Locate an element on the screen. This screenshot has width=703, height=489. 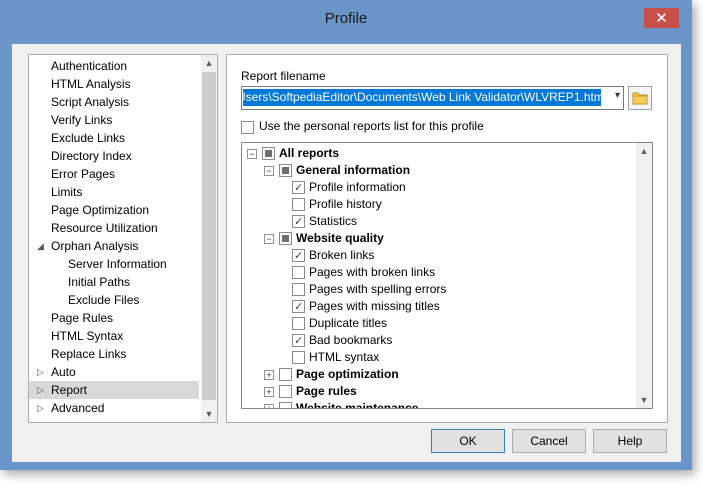
report-tree-label: Page rules is located at coordinates (326, 391).